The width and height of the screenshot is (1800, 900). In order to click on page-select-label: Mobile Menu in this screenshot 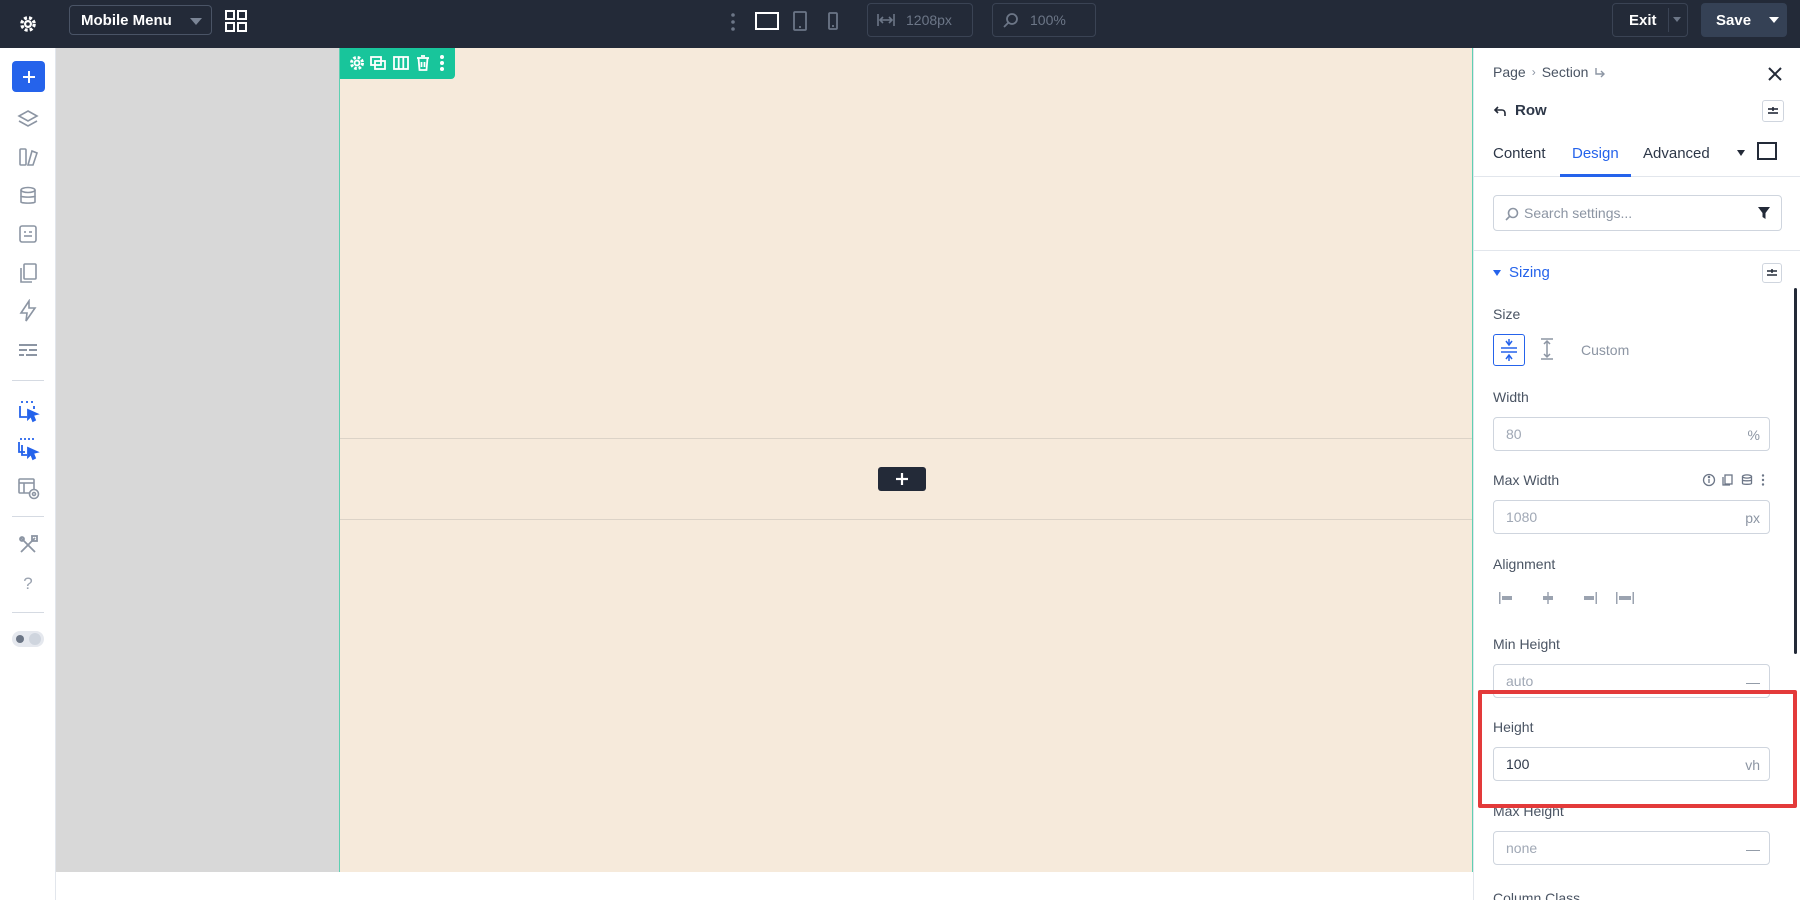, I will do `click(126, 20)`.